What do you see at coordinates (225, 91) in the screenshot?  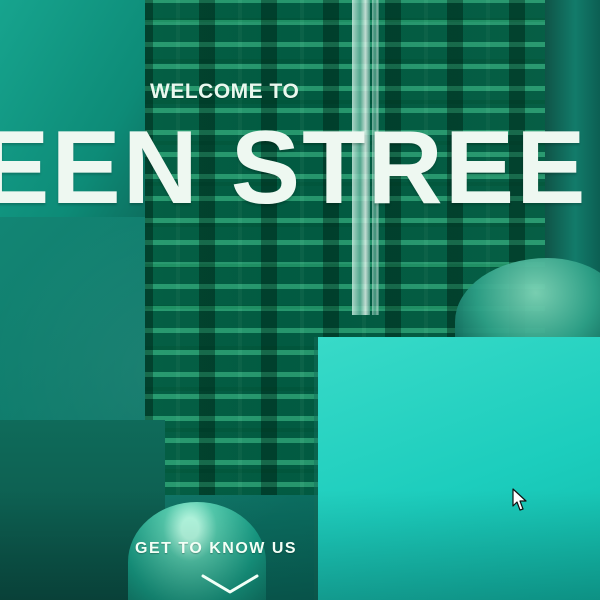 I see `welcome-heading: WELCOME TO` at bounding box center [225, 91].